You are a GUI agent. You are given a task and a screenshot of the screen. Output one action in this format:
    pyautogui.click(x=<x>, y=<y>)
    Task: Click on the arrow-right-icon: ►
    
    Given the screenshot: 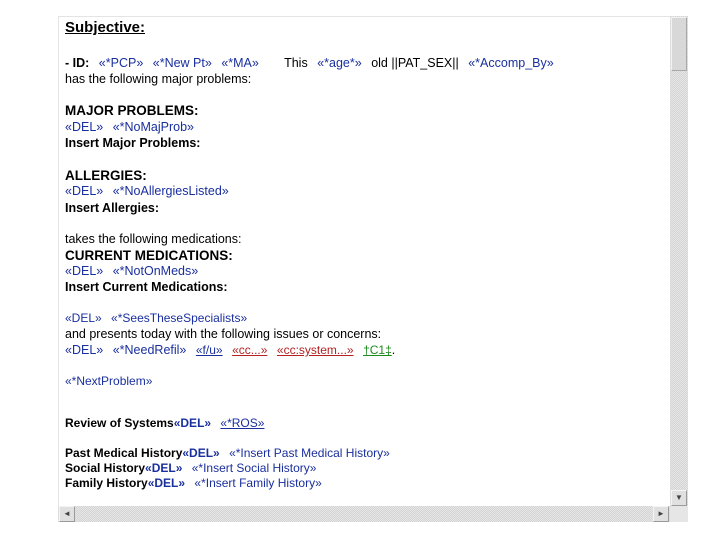 What is the action you would take?
    pyautogui.click(x=661, y=513)
    